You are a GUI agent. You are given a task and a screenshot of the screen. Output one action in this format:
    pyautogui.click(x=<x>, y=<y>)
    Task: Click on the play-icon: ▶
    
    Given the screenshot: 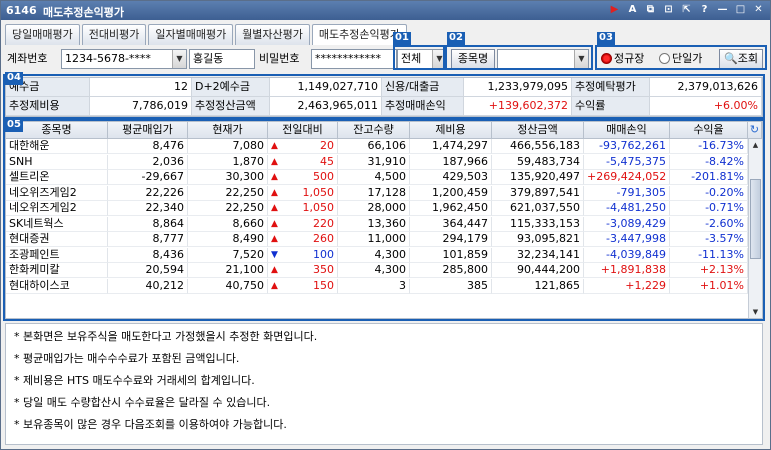 What is the action you would take?
    pyautogui.click(x=614, y=10)
    